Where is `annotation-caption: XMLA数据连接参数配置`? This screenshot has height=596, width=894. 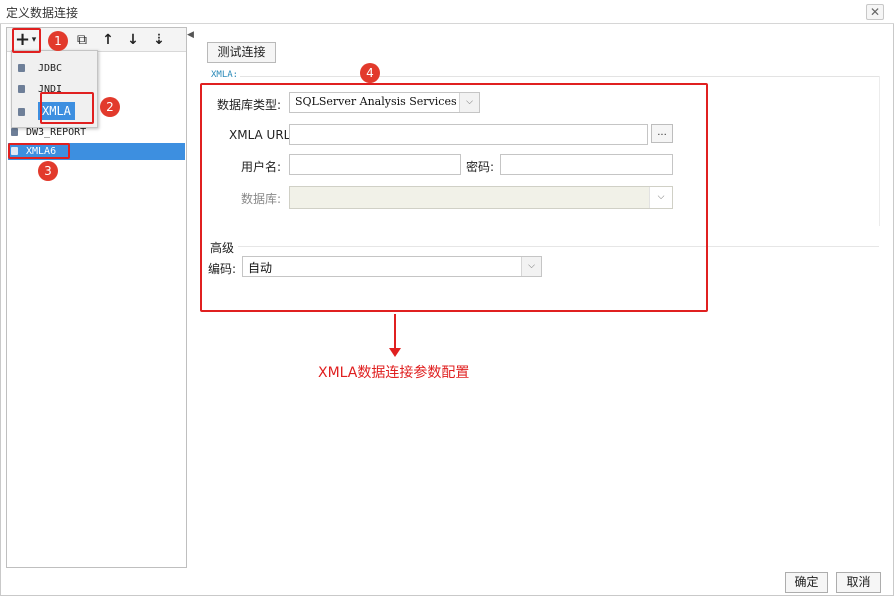
annotation-caption: XMLA数据连接参数配置 is located at coordinates (394, 373).